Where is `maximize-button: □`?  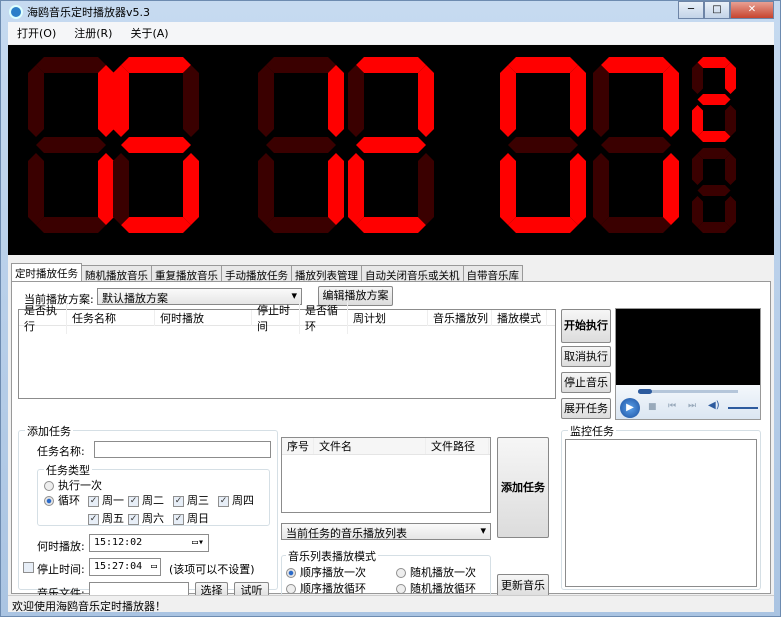 maximize-button: □ is located at coordinates (717, 10).